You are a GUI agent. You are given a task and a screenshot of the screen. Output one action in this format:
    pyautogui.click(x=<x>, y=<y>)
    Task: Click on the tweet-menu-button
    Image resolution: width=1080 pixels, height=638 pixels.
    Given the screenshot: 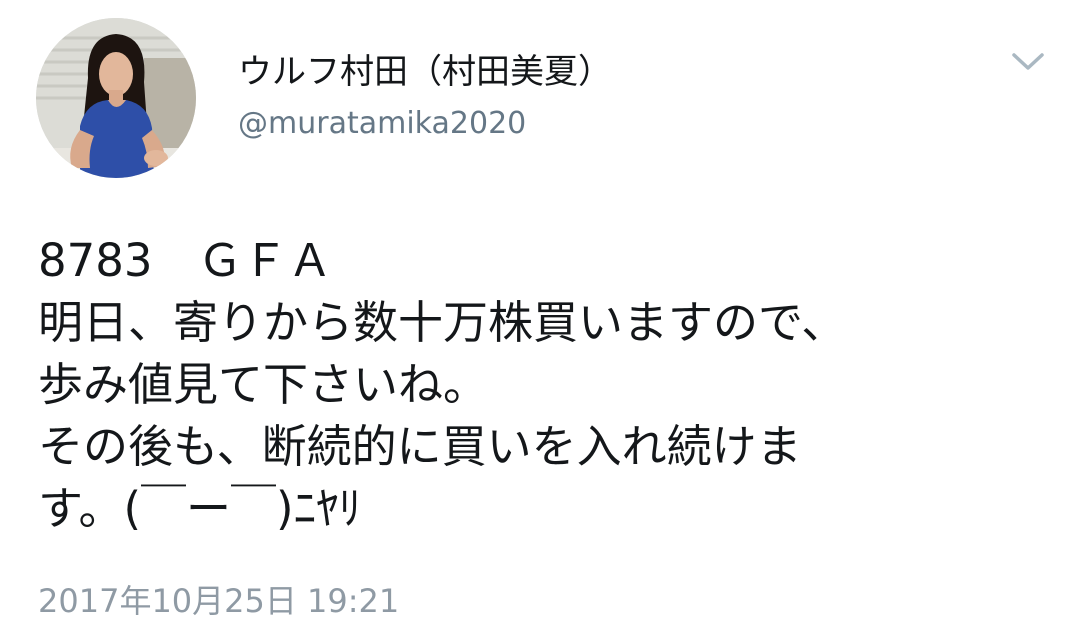 What is the action you would take?
    pyautogui.click(x=1028, y=62)
    